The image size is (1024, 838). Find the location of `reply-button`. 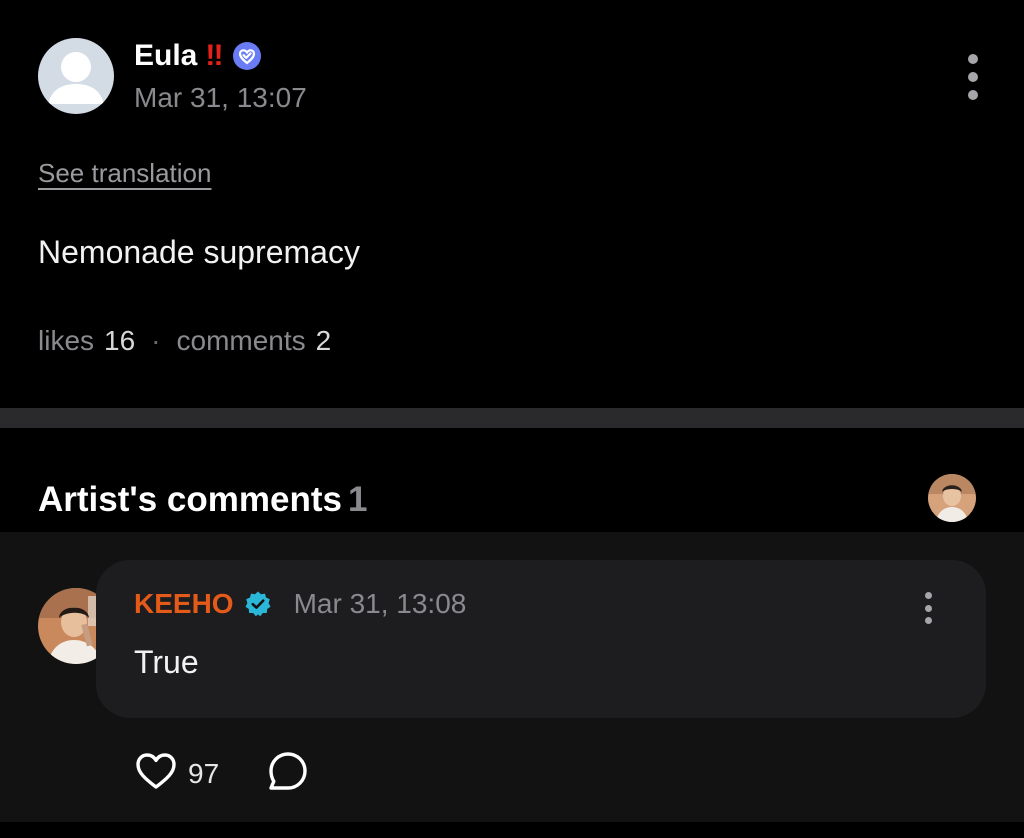

reply-button is located at coordinates (288, 773).